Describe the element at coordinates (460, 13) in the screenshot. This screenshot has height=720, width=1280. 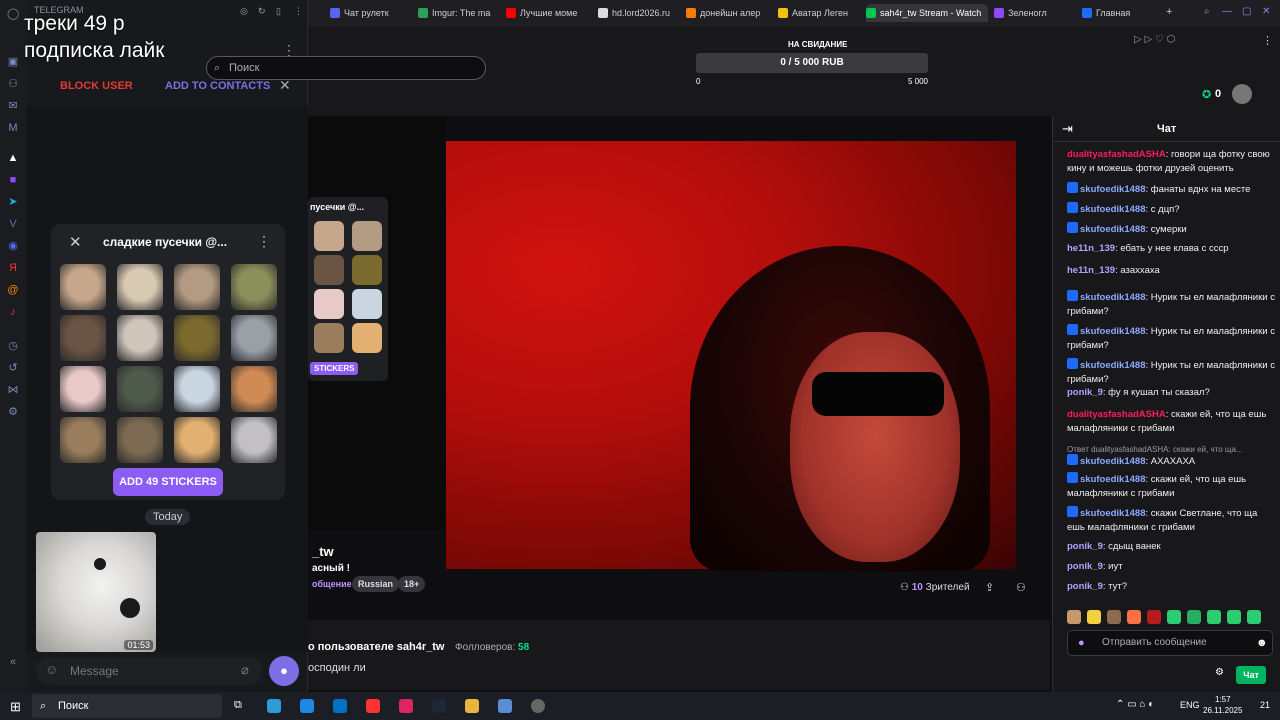
I see `browser-tab: Imgur: The ma` at that location.